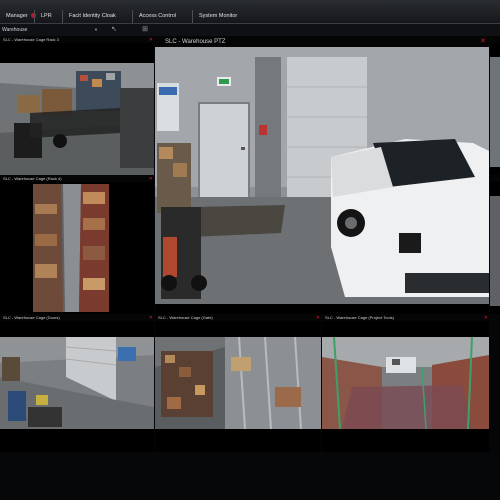  I want to click on tab-identity-cloak: Facit Identity Cloak, so click(92, 16).